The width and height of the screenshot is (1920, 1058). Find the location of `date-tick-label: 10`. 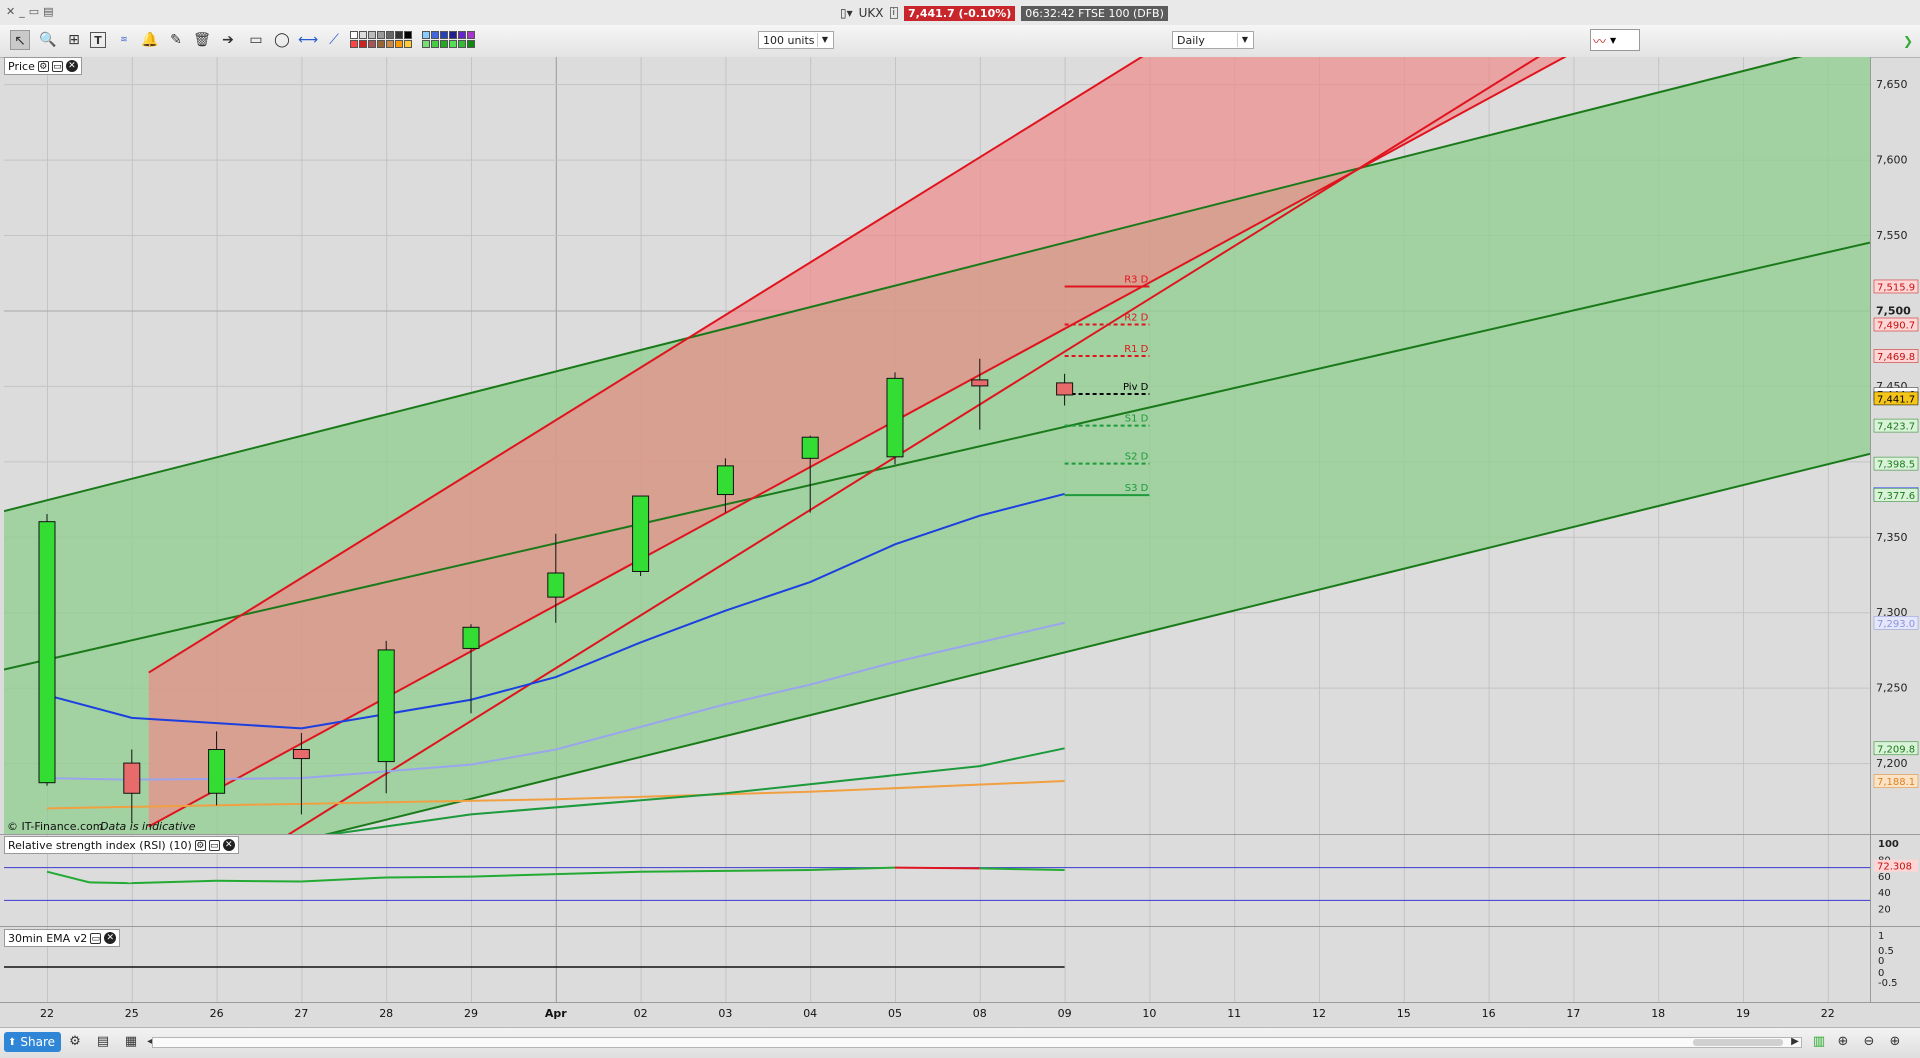

date-tick-label: 10 is located at coordinates (1149, 1013).